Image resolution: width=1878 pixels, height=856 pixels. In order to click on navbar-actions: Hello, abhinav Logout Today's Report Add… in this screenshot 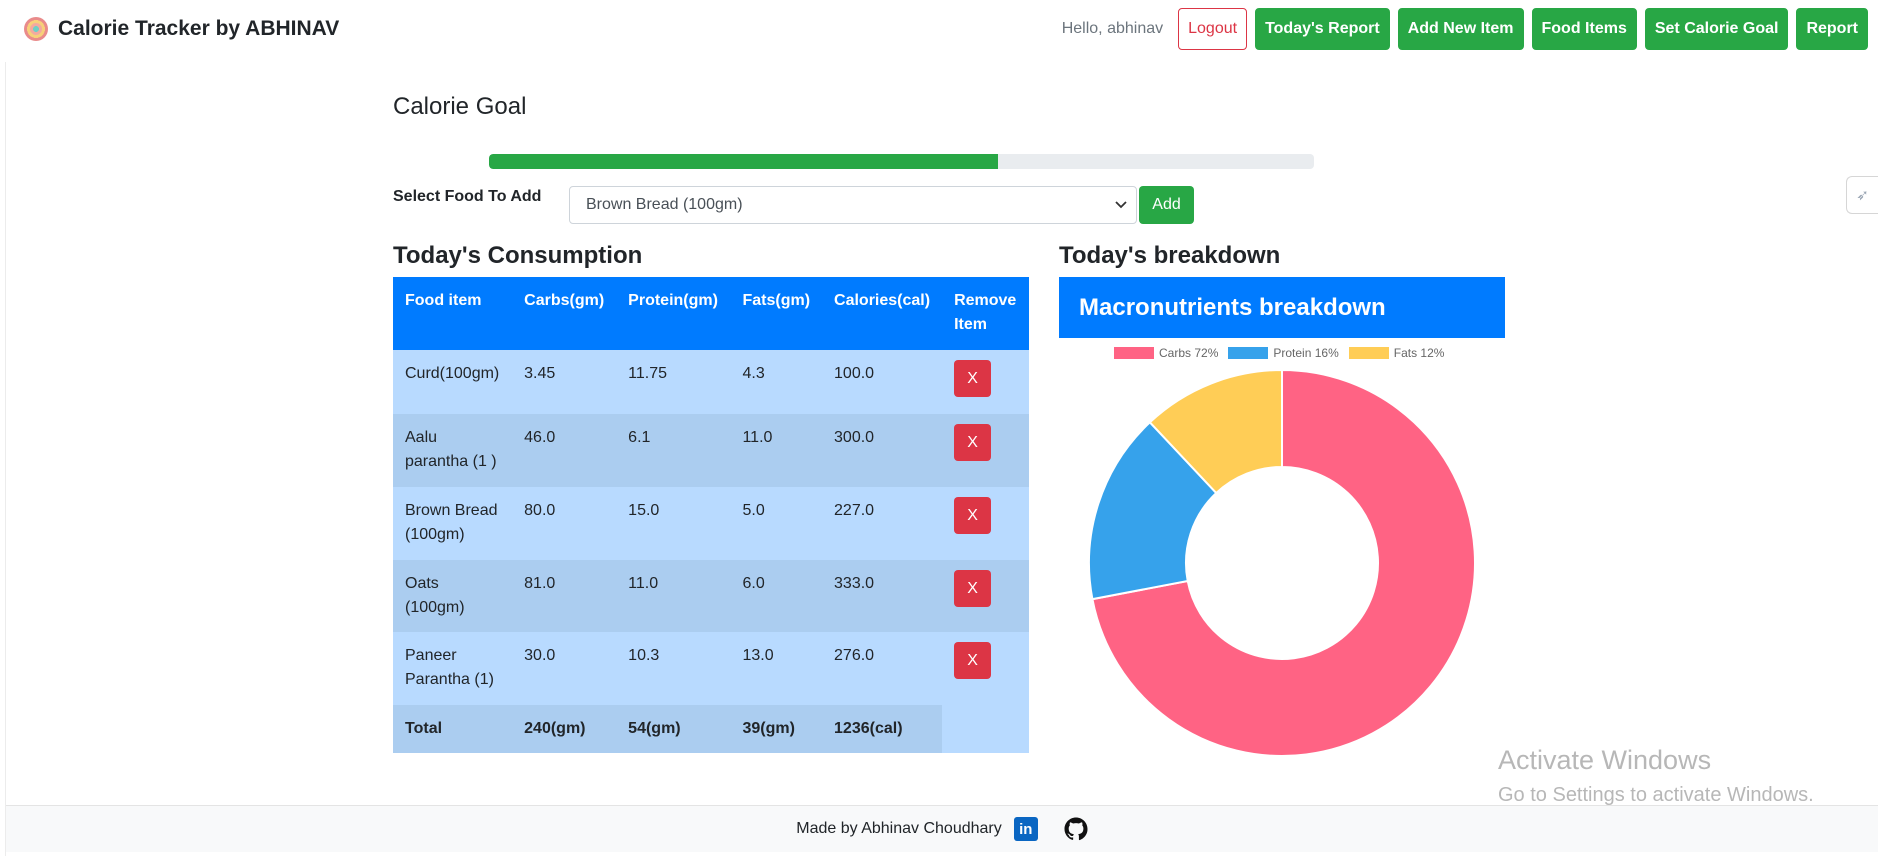, I will do `click(1465, 29)`.